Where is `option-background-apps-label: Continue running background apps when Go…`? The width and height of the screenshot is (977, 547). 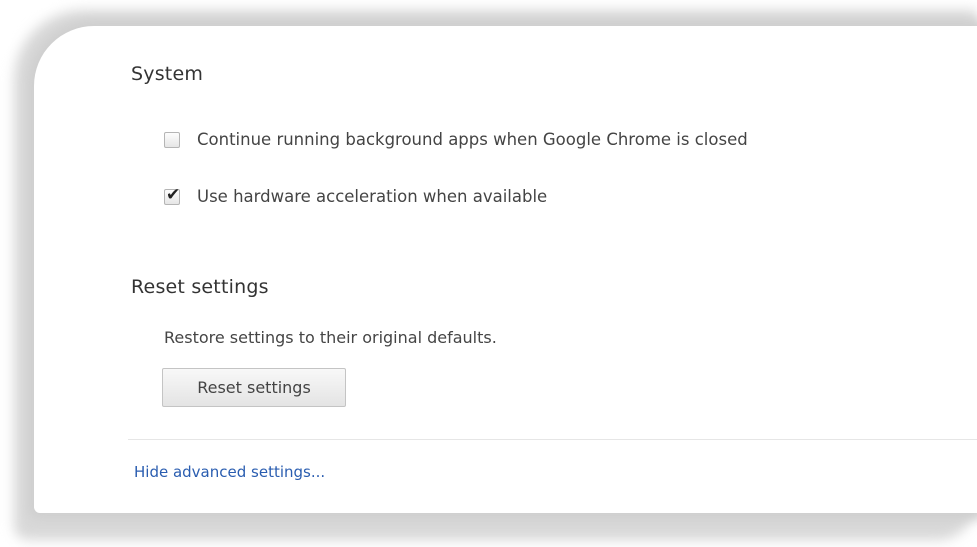
option-background-apps-label: Continue running background apps when Go… is located at coordinates (472, 139).